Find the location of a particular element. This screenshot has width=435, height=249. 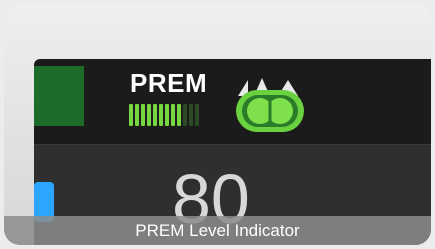

green-status-block is located at coordinates (59, 96).